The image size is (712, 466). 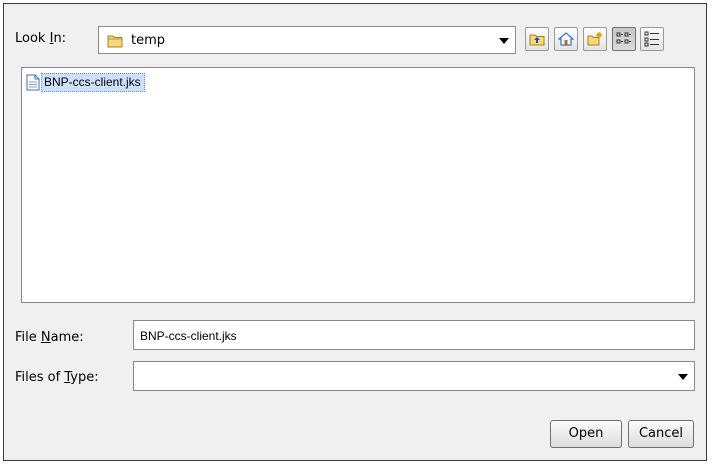 I want to click on file-name-input: BNP-ccs-client.jks, so click(x=414, y=335).